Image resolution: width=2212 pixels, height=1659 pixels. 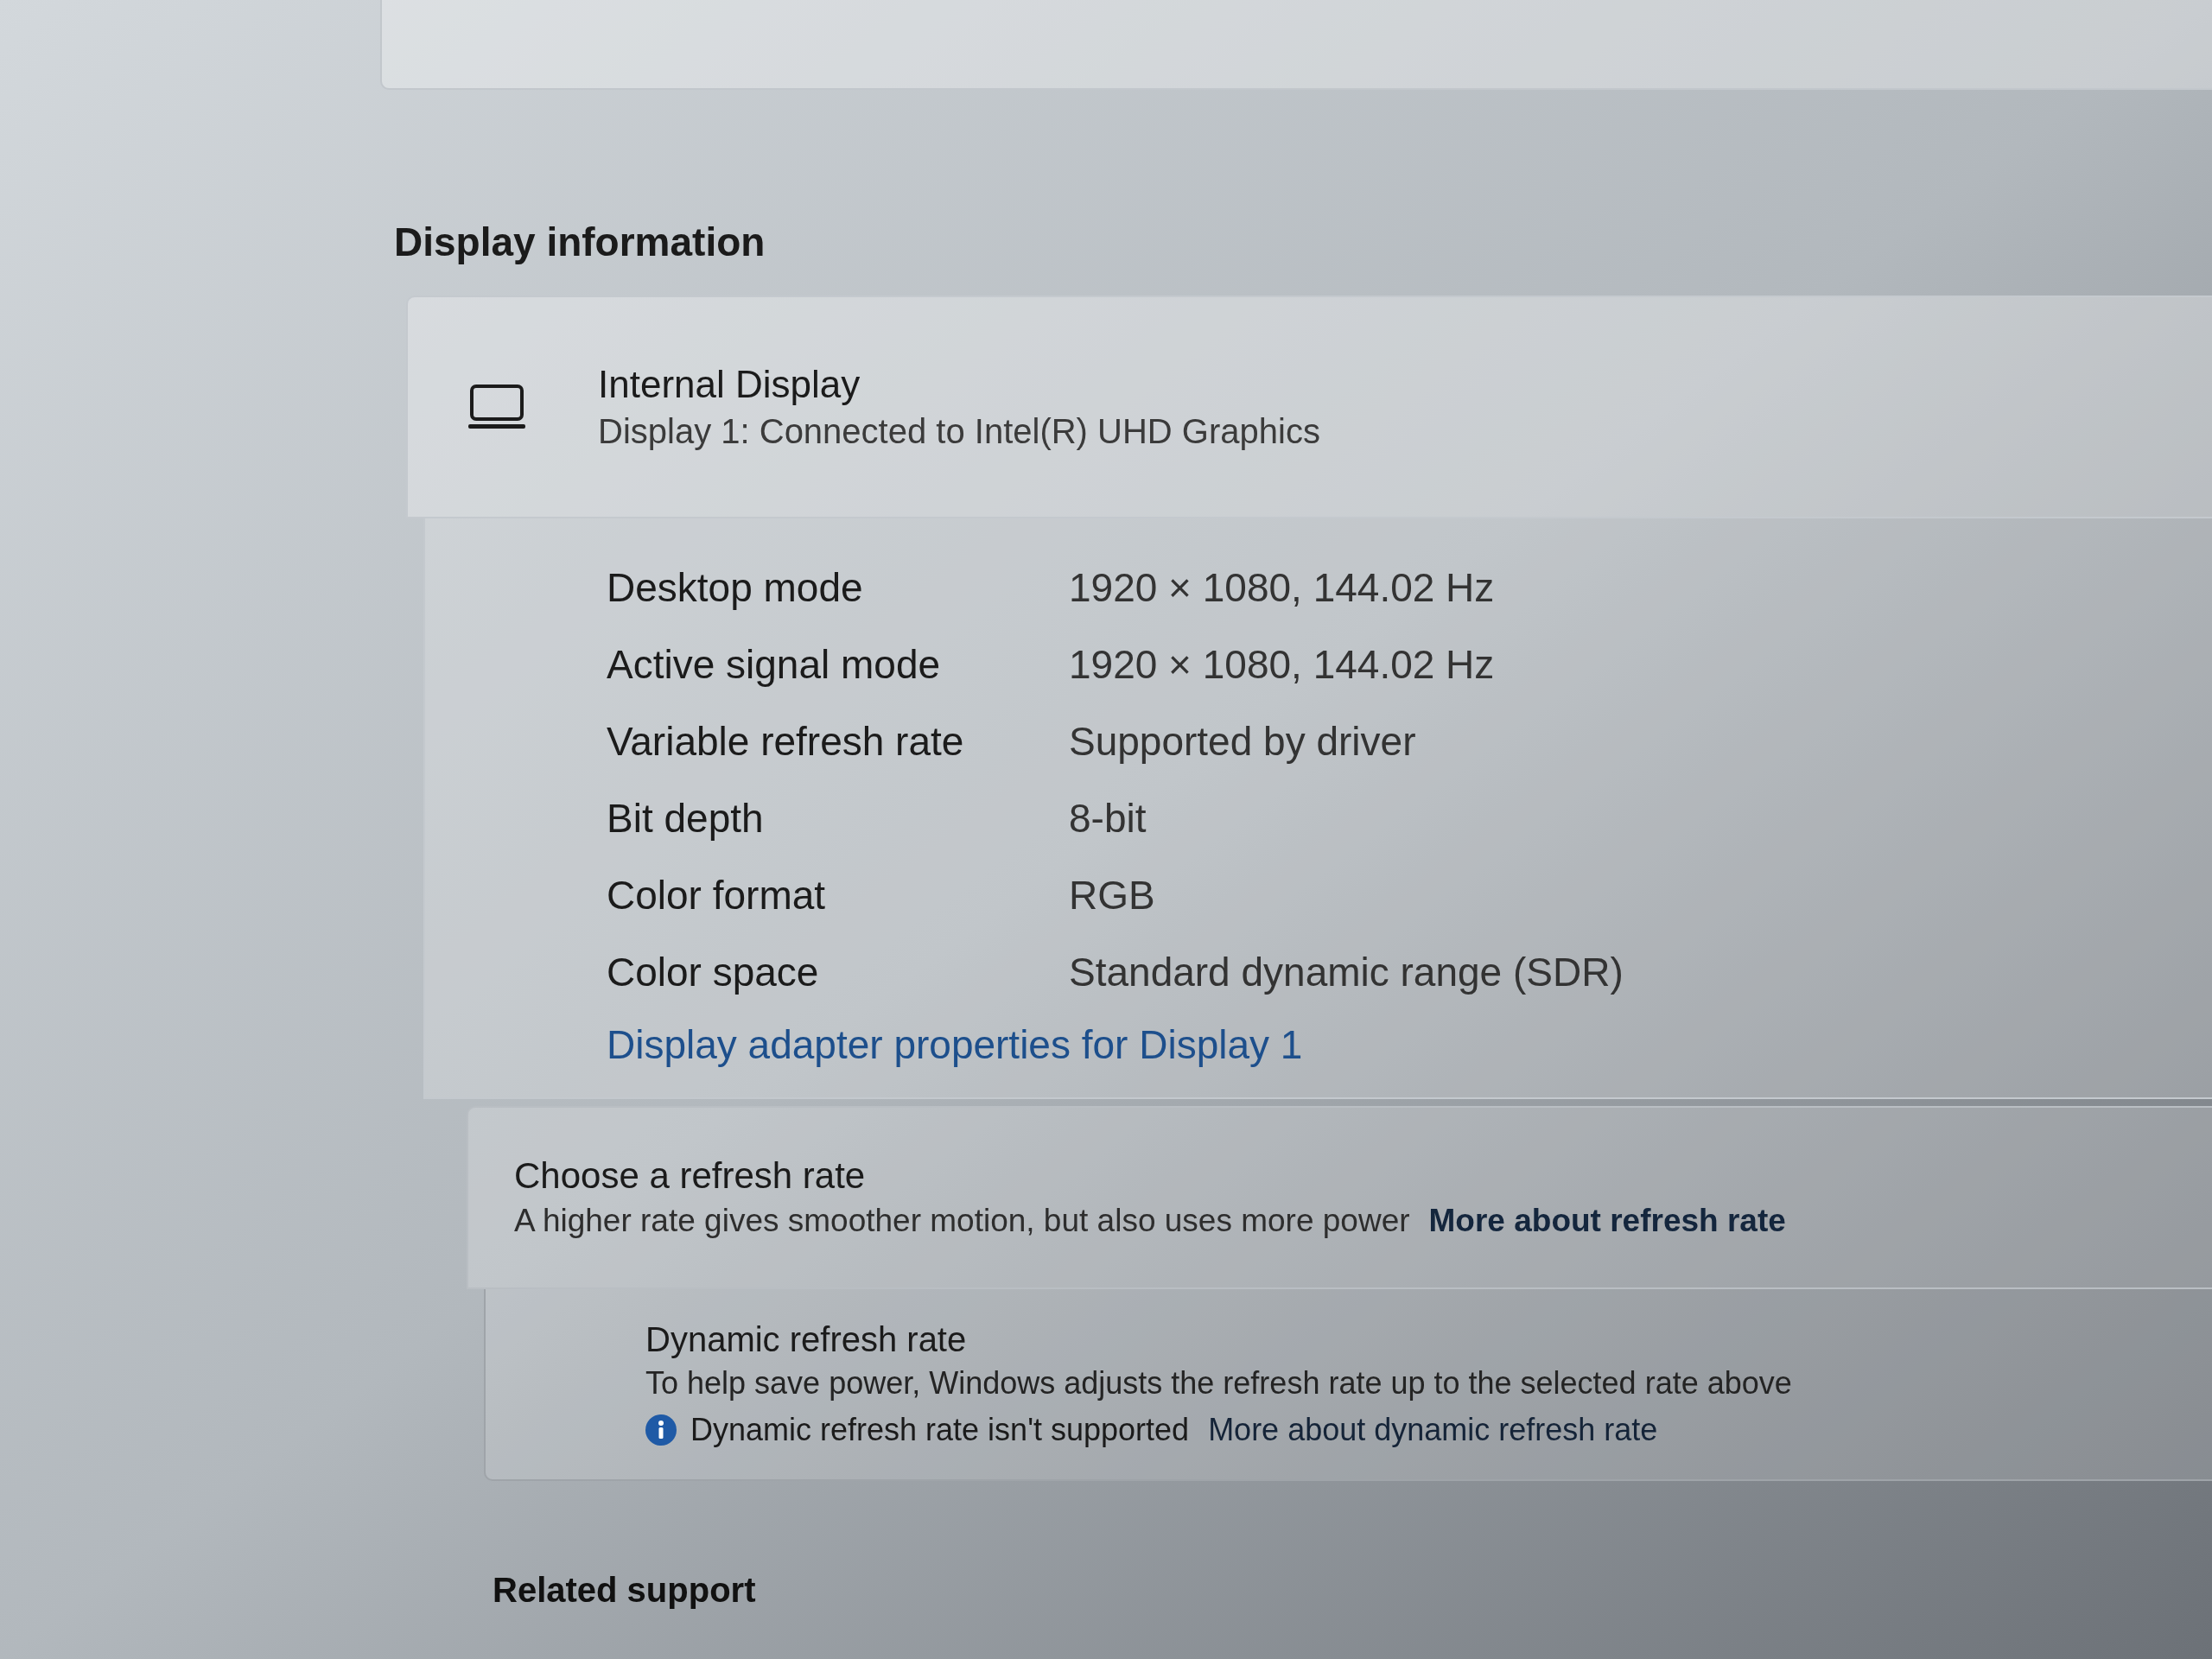 What do you see at coordinates (1243, 742) in the screenshot?
I see `property-value: Supported by driver` at bounding box center [1243, 742].